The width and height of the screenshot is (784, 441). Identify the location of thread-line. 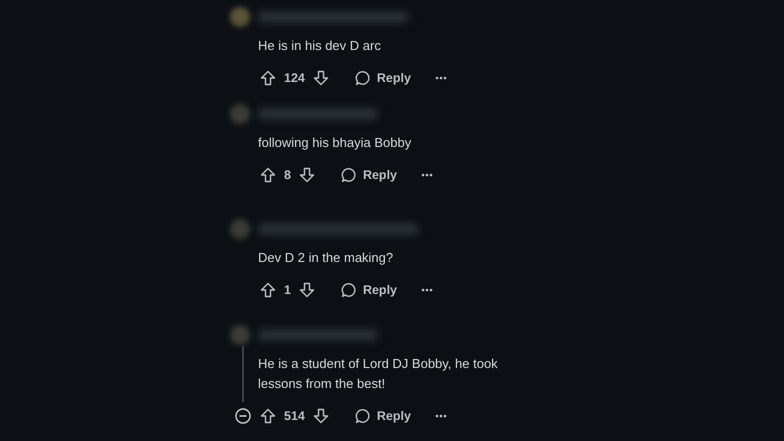
(243, 374).